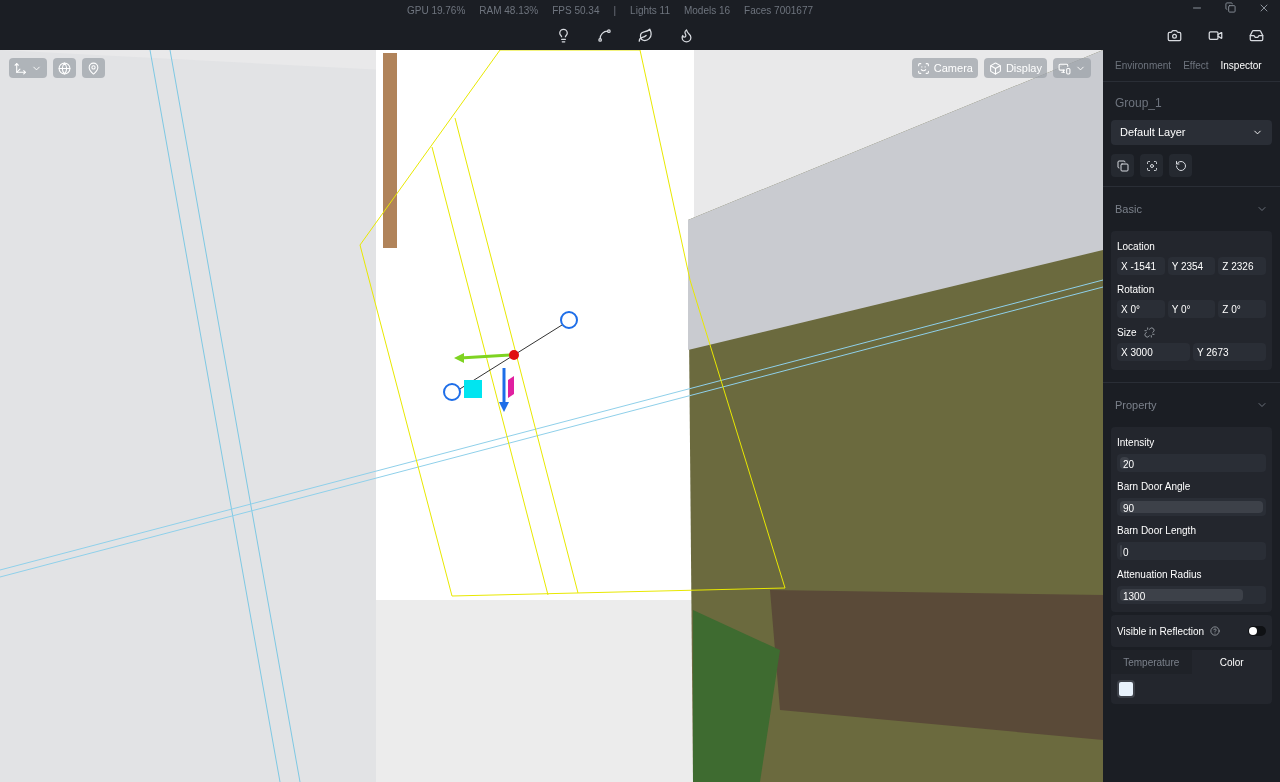 Image resolution: width=1280 pixels, height=782 pixels. I want to click on section-title: Property, so click(1136, 405).